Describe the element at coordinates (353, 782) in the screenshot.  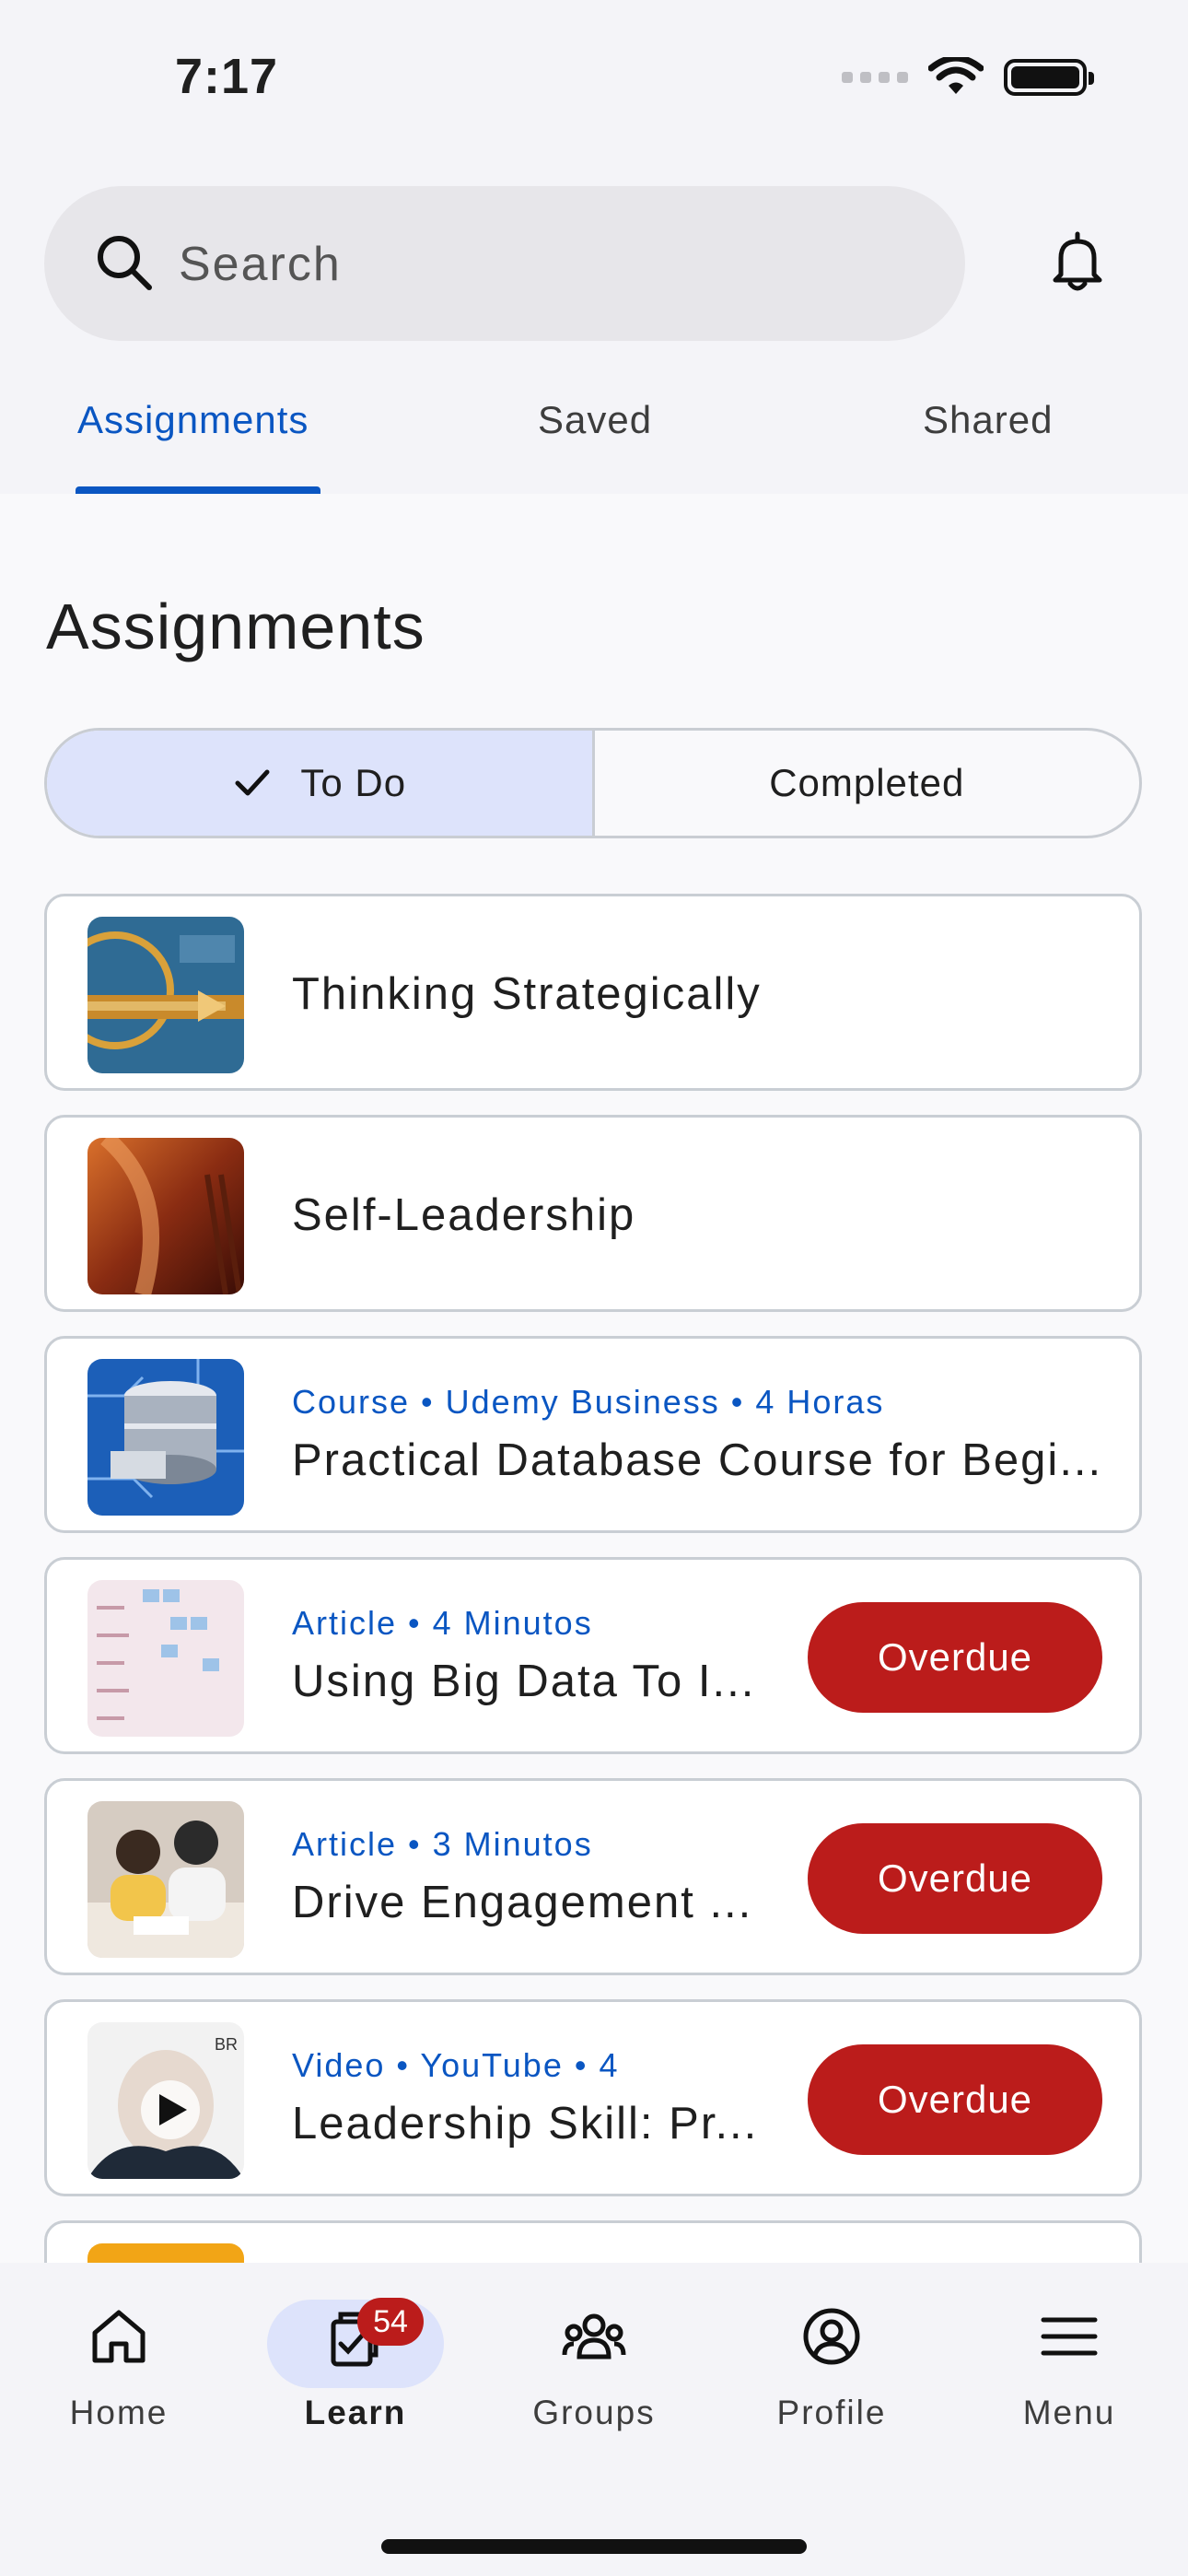
I see `segment-todo-label: To Do` at that location.